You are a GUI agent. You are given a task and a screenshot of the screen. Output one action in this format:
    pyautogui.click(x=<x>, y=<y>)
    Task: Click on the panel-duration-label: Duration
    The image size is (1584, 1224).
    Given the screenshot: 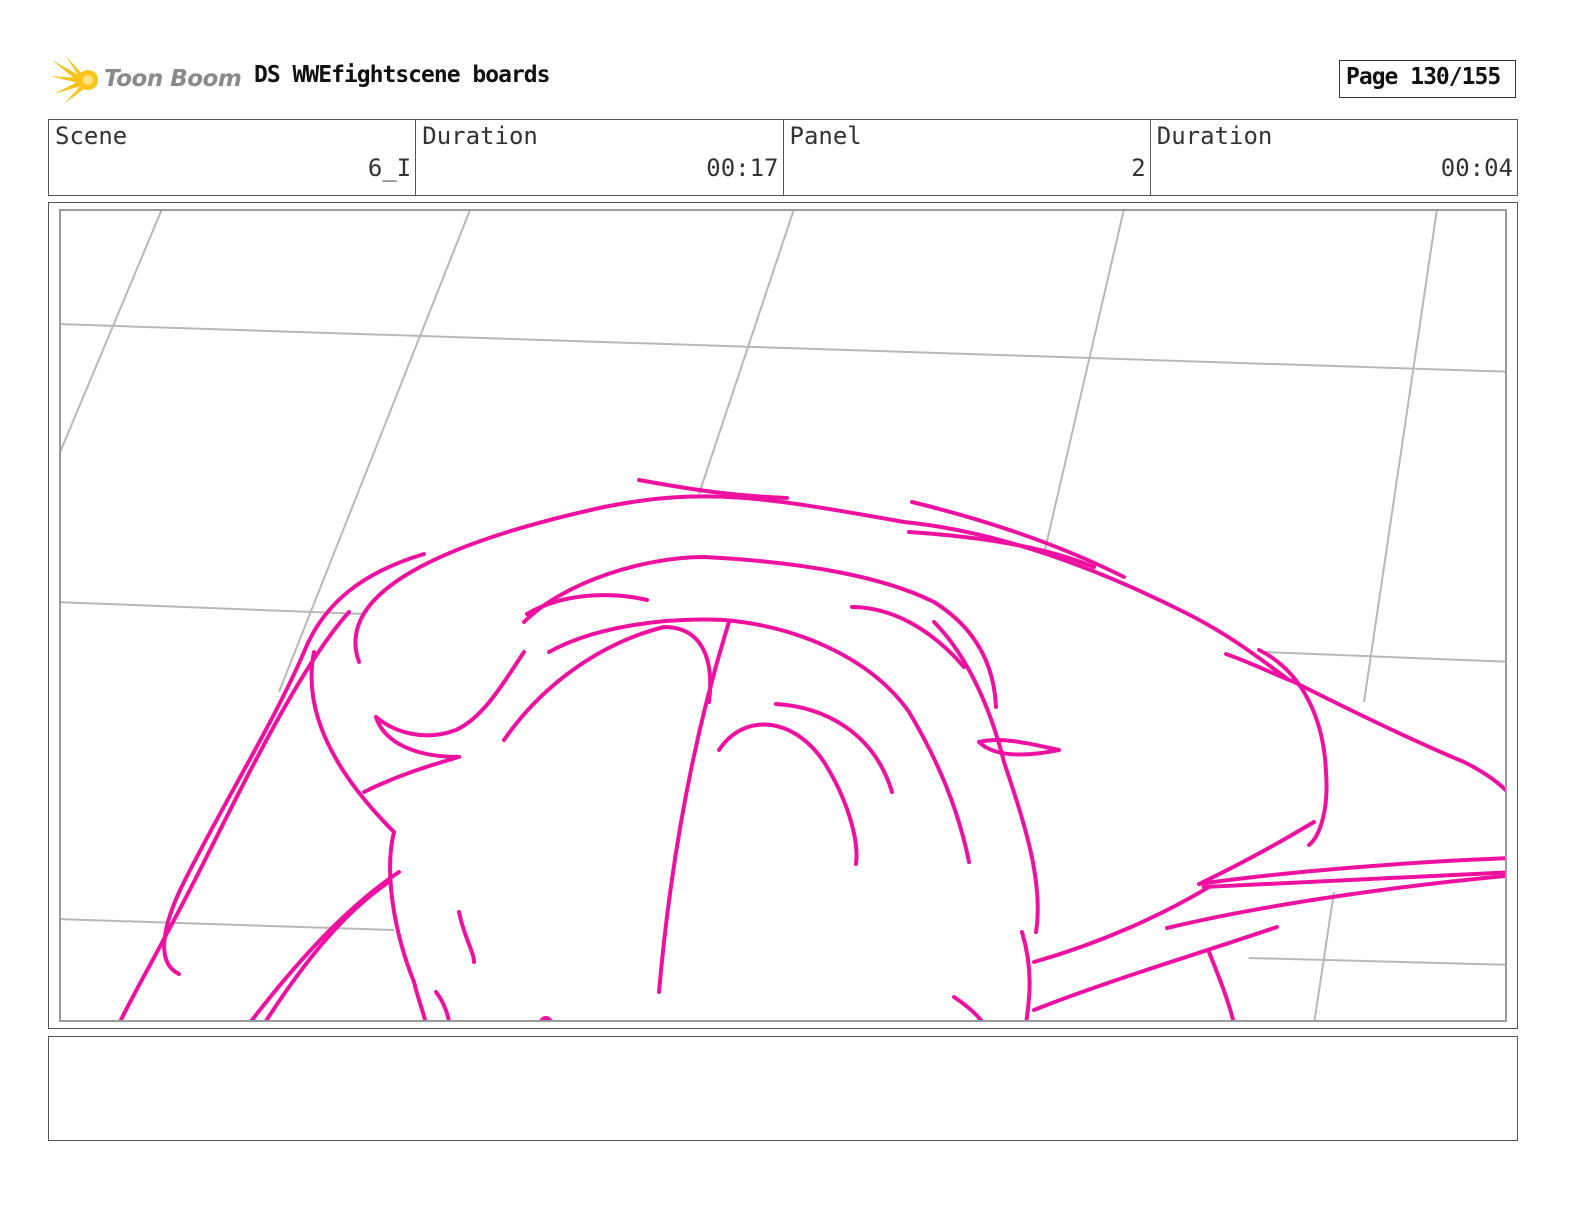 What is the action you would take?
    pyautogui.click(x=1214, y=136)
    